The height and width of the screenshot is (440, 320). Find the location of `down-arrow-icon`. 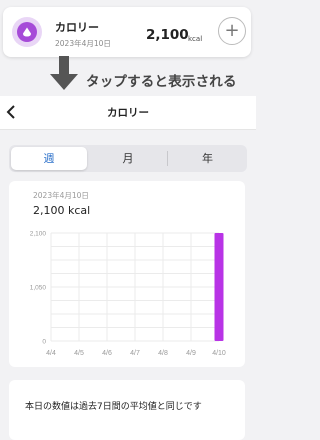

down-arrow-icon is located at coordinates (64, 73).